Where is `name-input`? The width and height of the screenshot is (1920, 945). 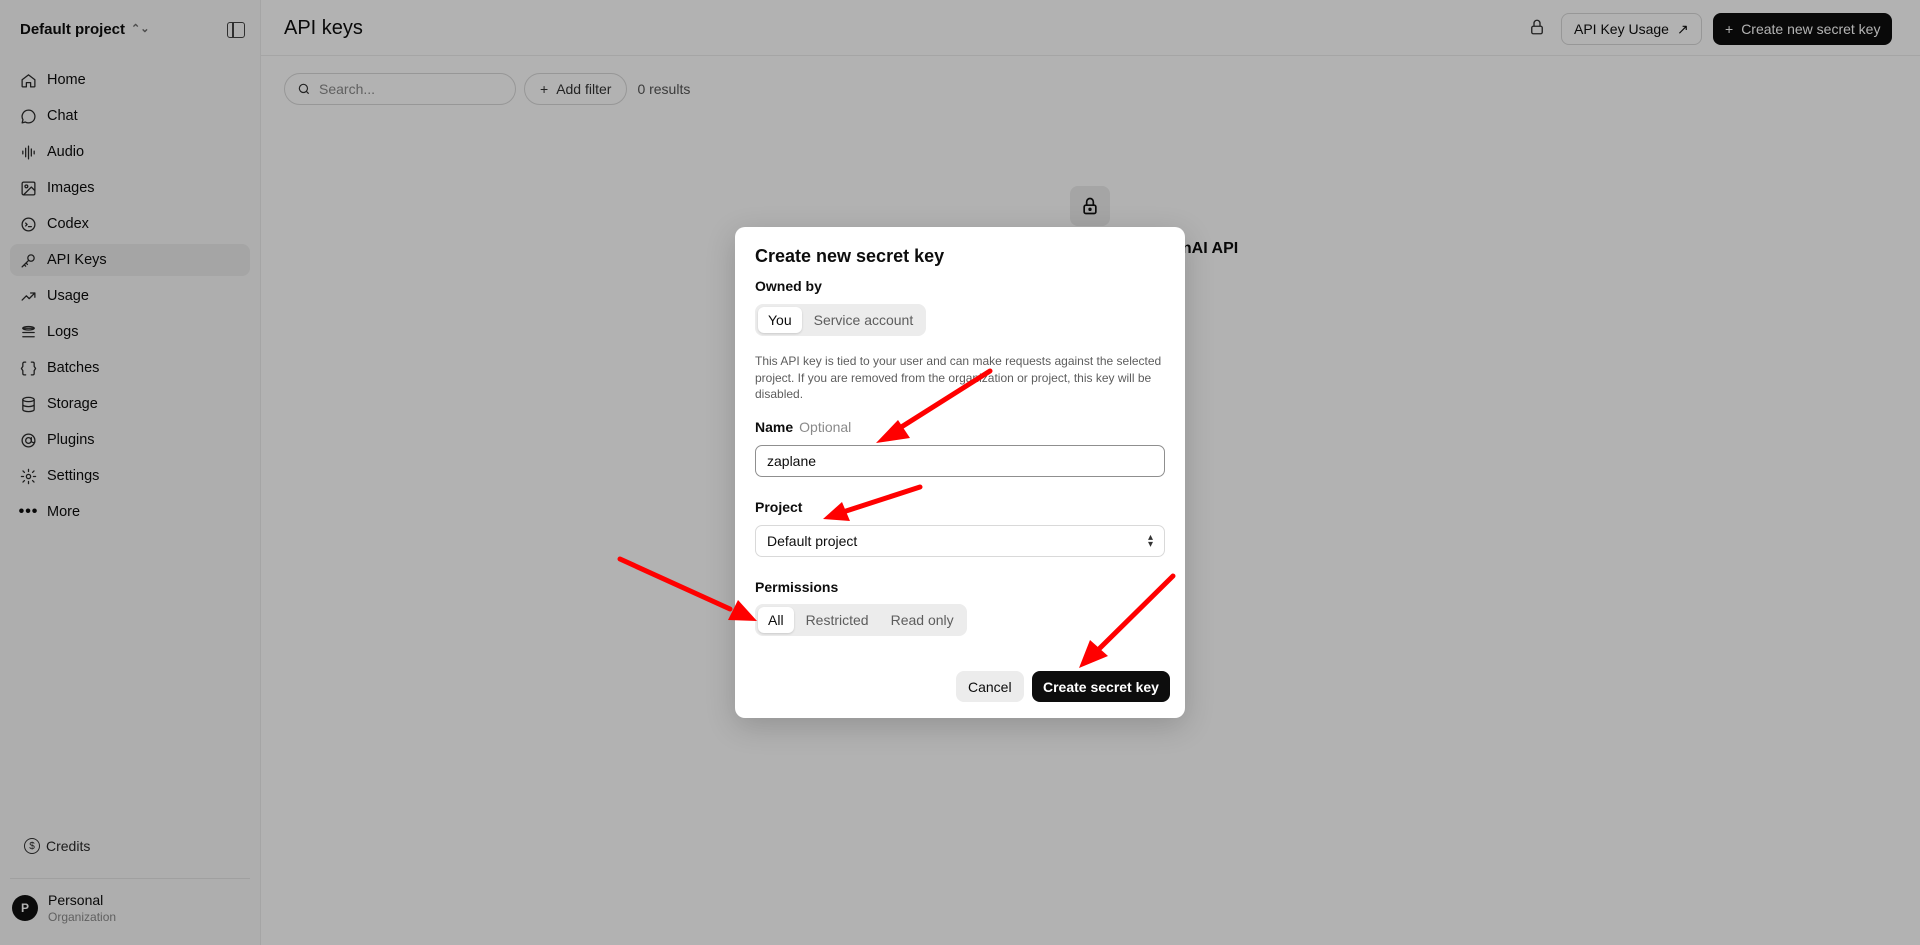
name-input is located at coordinates (960, 461).